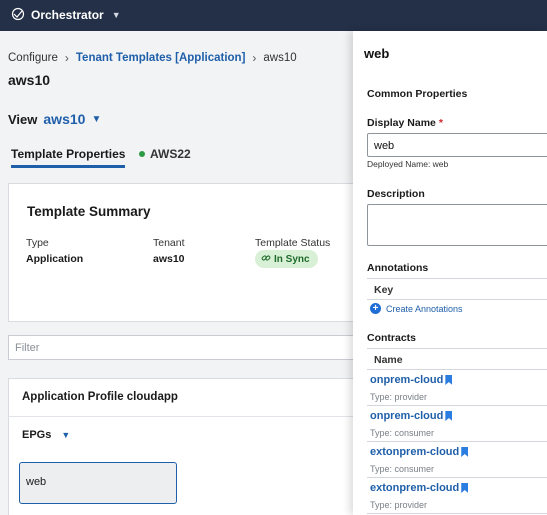  I want to click on type-value: Application, so click(55, 259).